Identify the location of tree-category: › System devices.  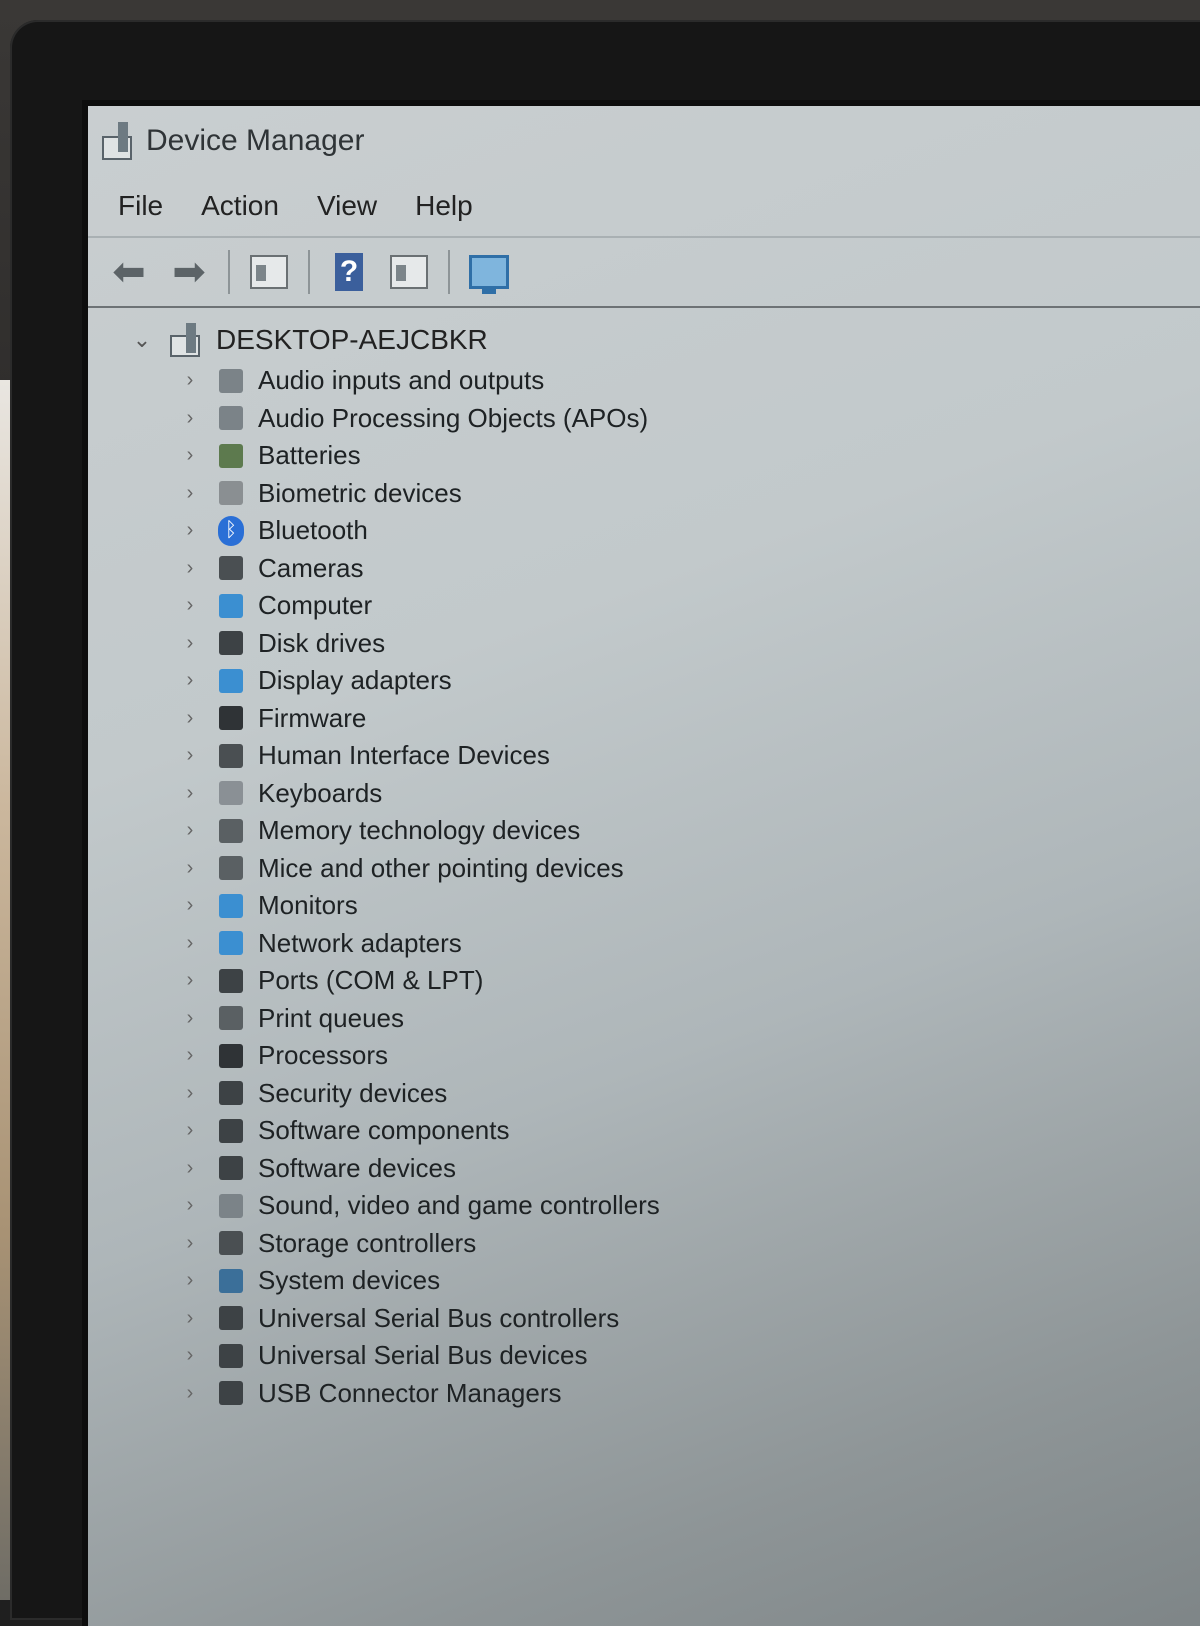
(644, 1281).